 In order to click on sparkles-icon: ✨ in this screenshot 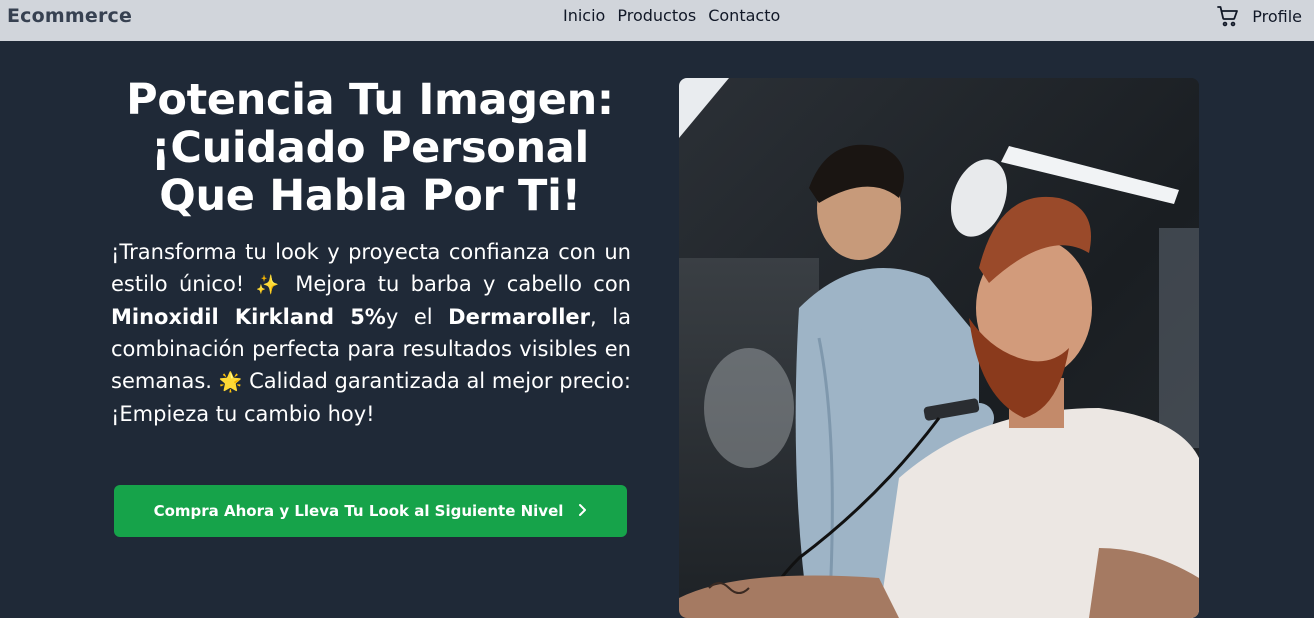, I will do `click(269, 285)`.